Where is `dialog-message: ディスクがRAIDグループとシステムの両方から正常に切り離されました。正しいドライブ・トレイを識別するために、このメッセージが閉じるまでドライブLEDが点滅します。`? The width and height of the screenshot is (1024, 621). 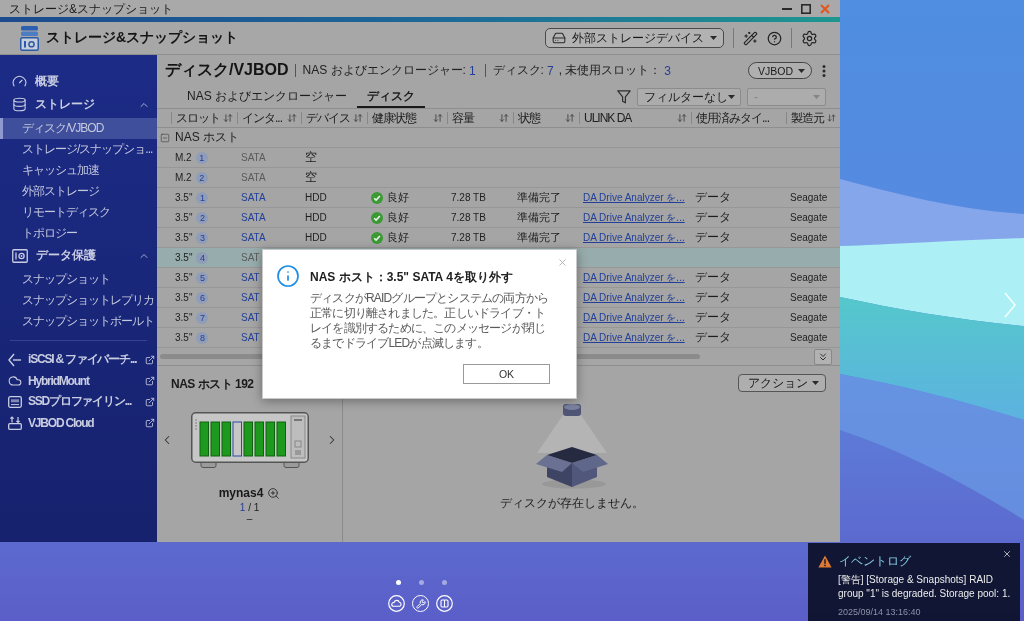
dialog-message: ディスクがRAIDグループとシステムの両方から正常に切り離されました。正しいドライブ・トレイを識別するために、このメッセージが閉じるまでドライブLEDが点滅します。 is located at coordinates (430, 321).